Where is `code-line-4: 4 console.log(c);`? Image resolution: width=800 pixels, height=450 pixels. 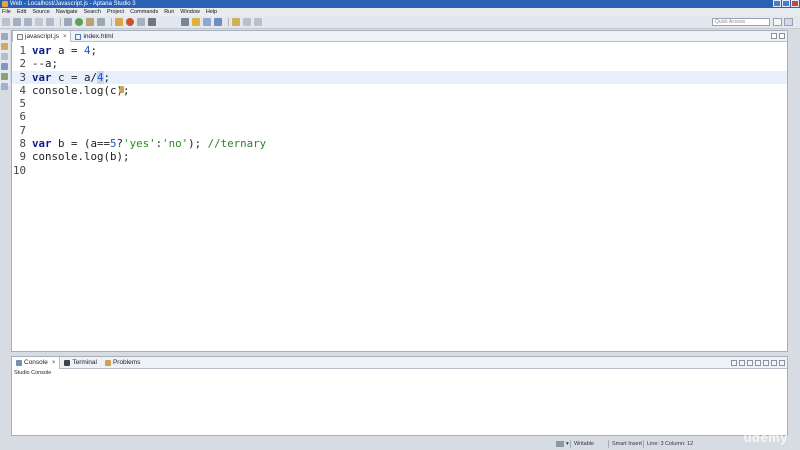
code-line-4: 4 console.log(c); is located at coordinates (399, 90).